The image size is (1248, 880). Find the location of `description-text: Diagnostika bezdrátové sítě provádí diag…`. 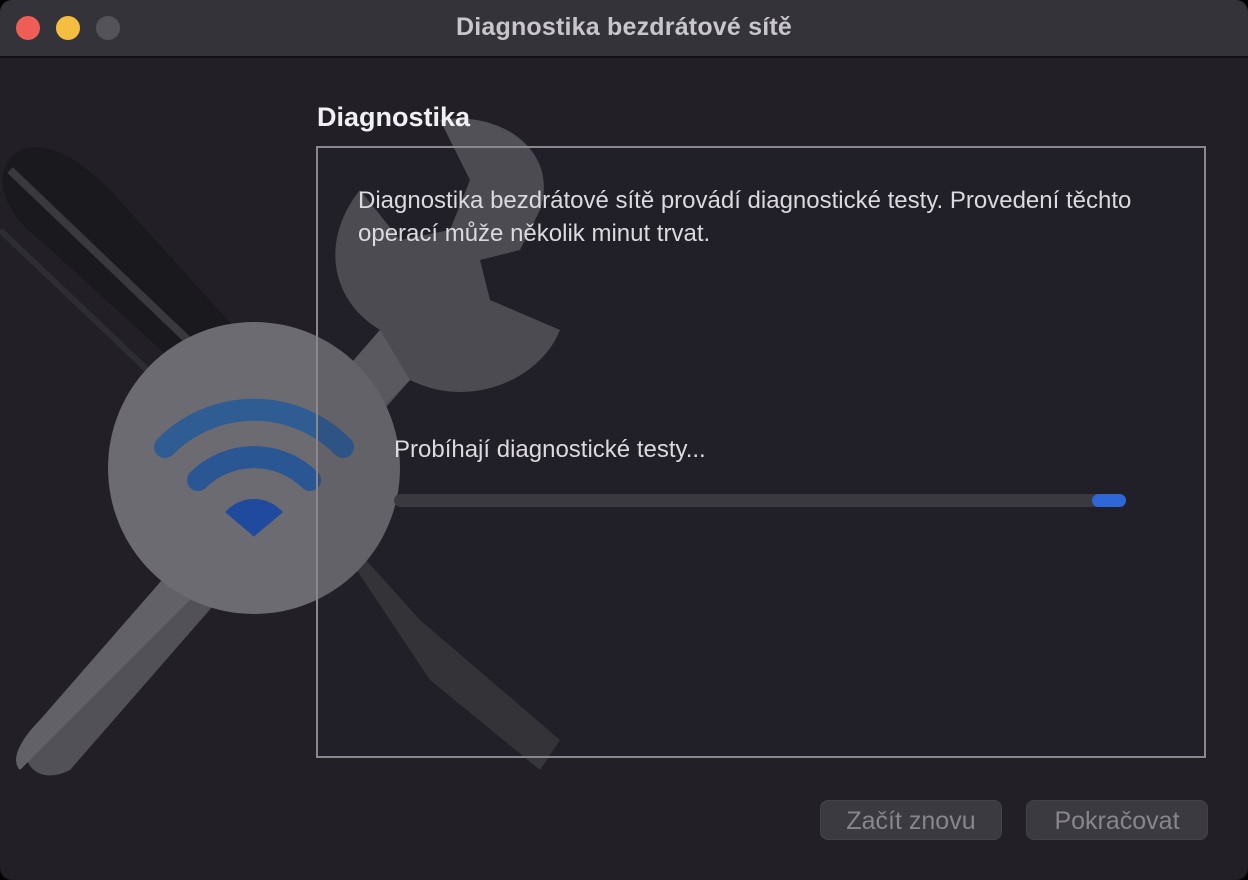

description-text: Diagnostika bezdrátové sítě provádí diag… is located at coordinates (745, 217).